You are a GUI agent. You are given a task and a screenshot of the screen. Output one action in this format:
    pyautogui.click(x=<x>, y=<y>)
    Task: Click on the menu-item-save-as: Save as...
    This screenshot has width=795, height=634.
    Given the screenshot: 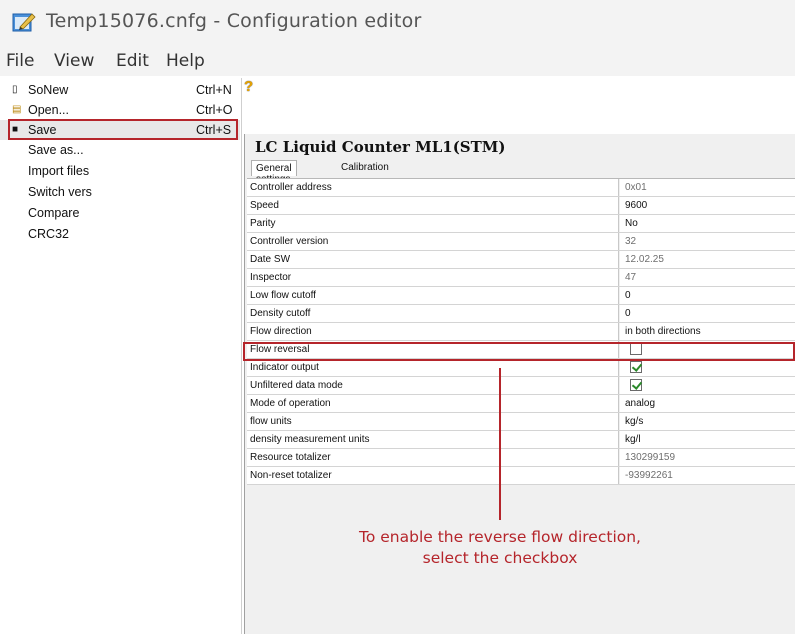 What is the action you would take?
    pyautogui.click(x=120, y=150)
    